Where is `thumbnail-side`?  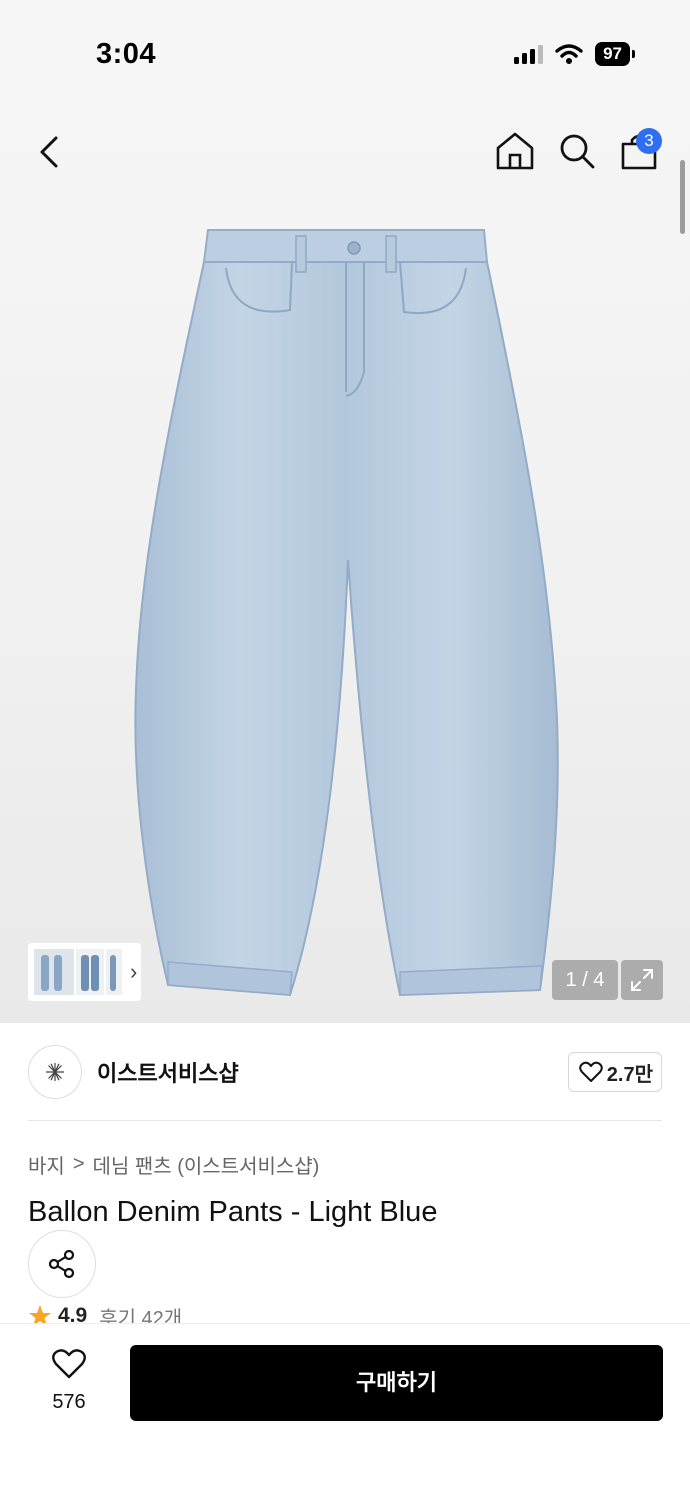
thumbnail-side is located at coordinates (90, 972).